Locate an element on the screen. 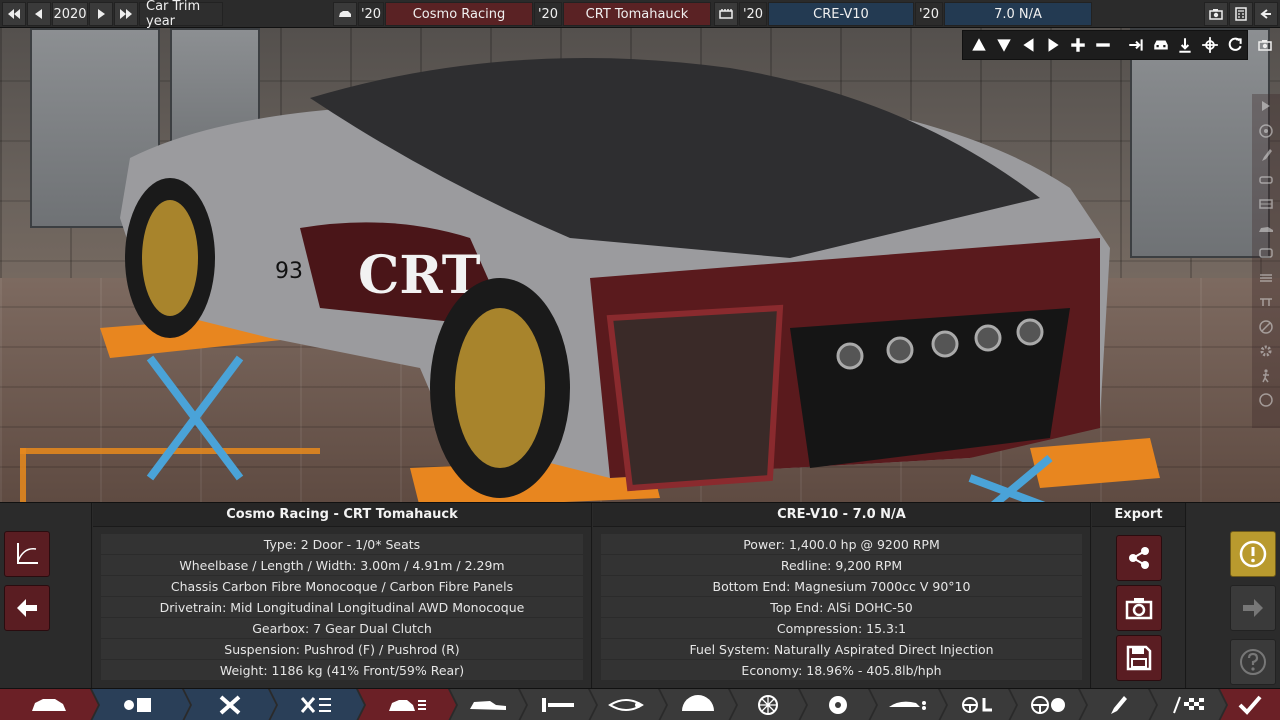 The image size is (1280, 720). skip-back-icon is located at coordinates (14, 14).